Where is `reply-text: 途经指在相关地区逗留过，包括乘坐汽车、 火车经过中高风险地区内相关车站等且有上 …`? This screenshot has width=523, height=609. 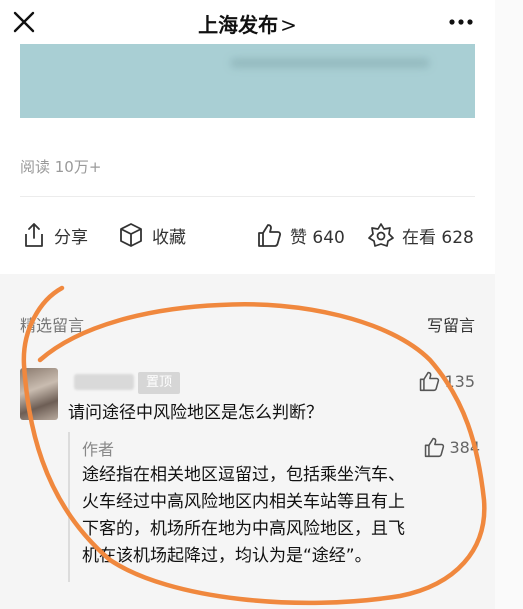
reply-text: 途经指在相关地区逗留过，包括乘坐汽车、 火车经过中高风险地区内相关车站等且有上 … is located at coordinates (282, 516).